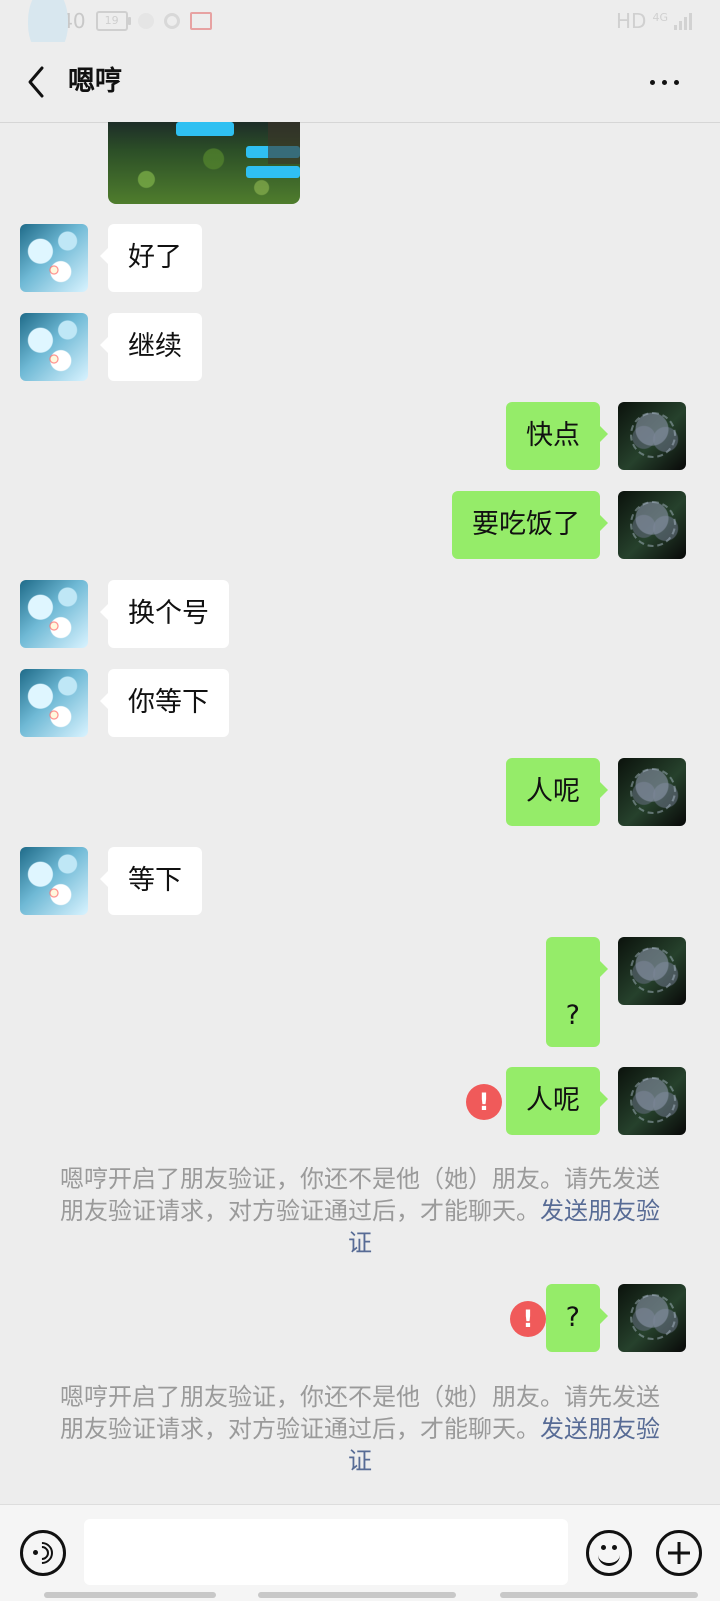 This screenshot has width=720, height=1601. Describe the element at coordinates (360, 1319) in the screenshot. I see `message-row: ! ?` at that location.